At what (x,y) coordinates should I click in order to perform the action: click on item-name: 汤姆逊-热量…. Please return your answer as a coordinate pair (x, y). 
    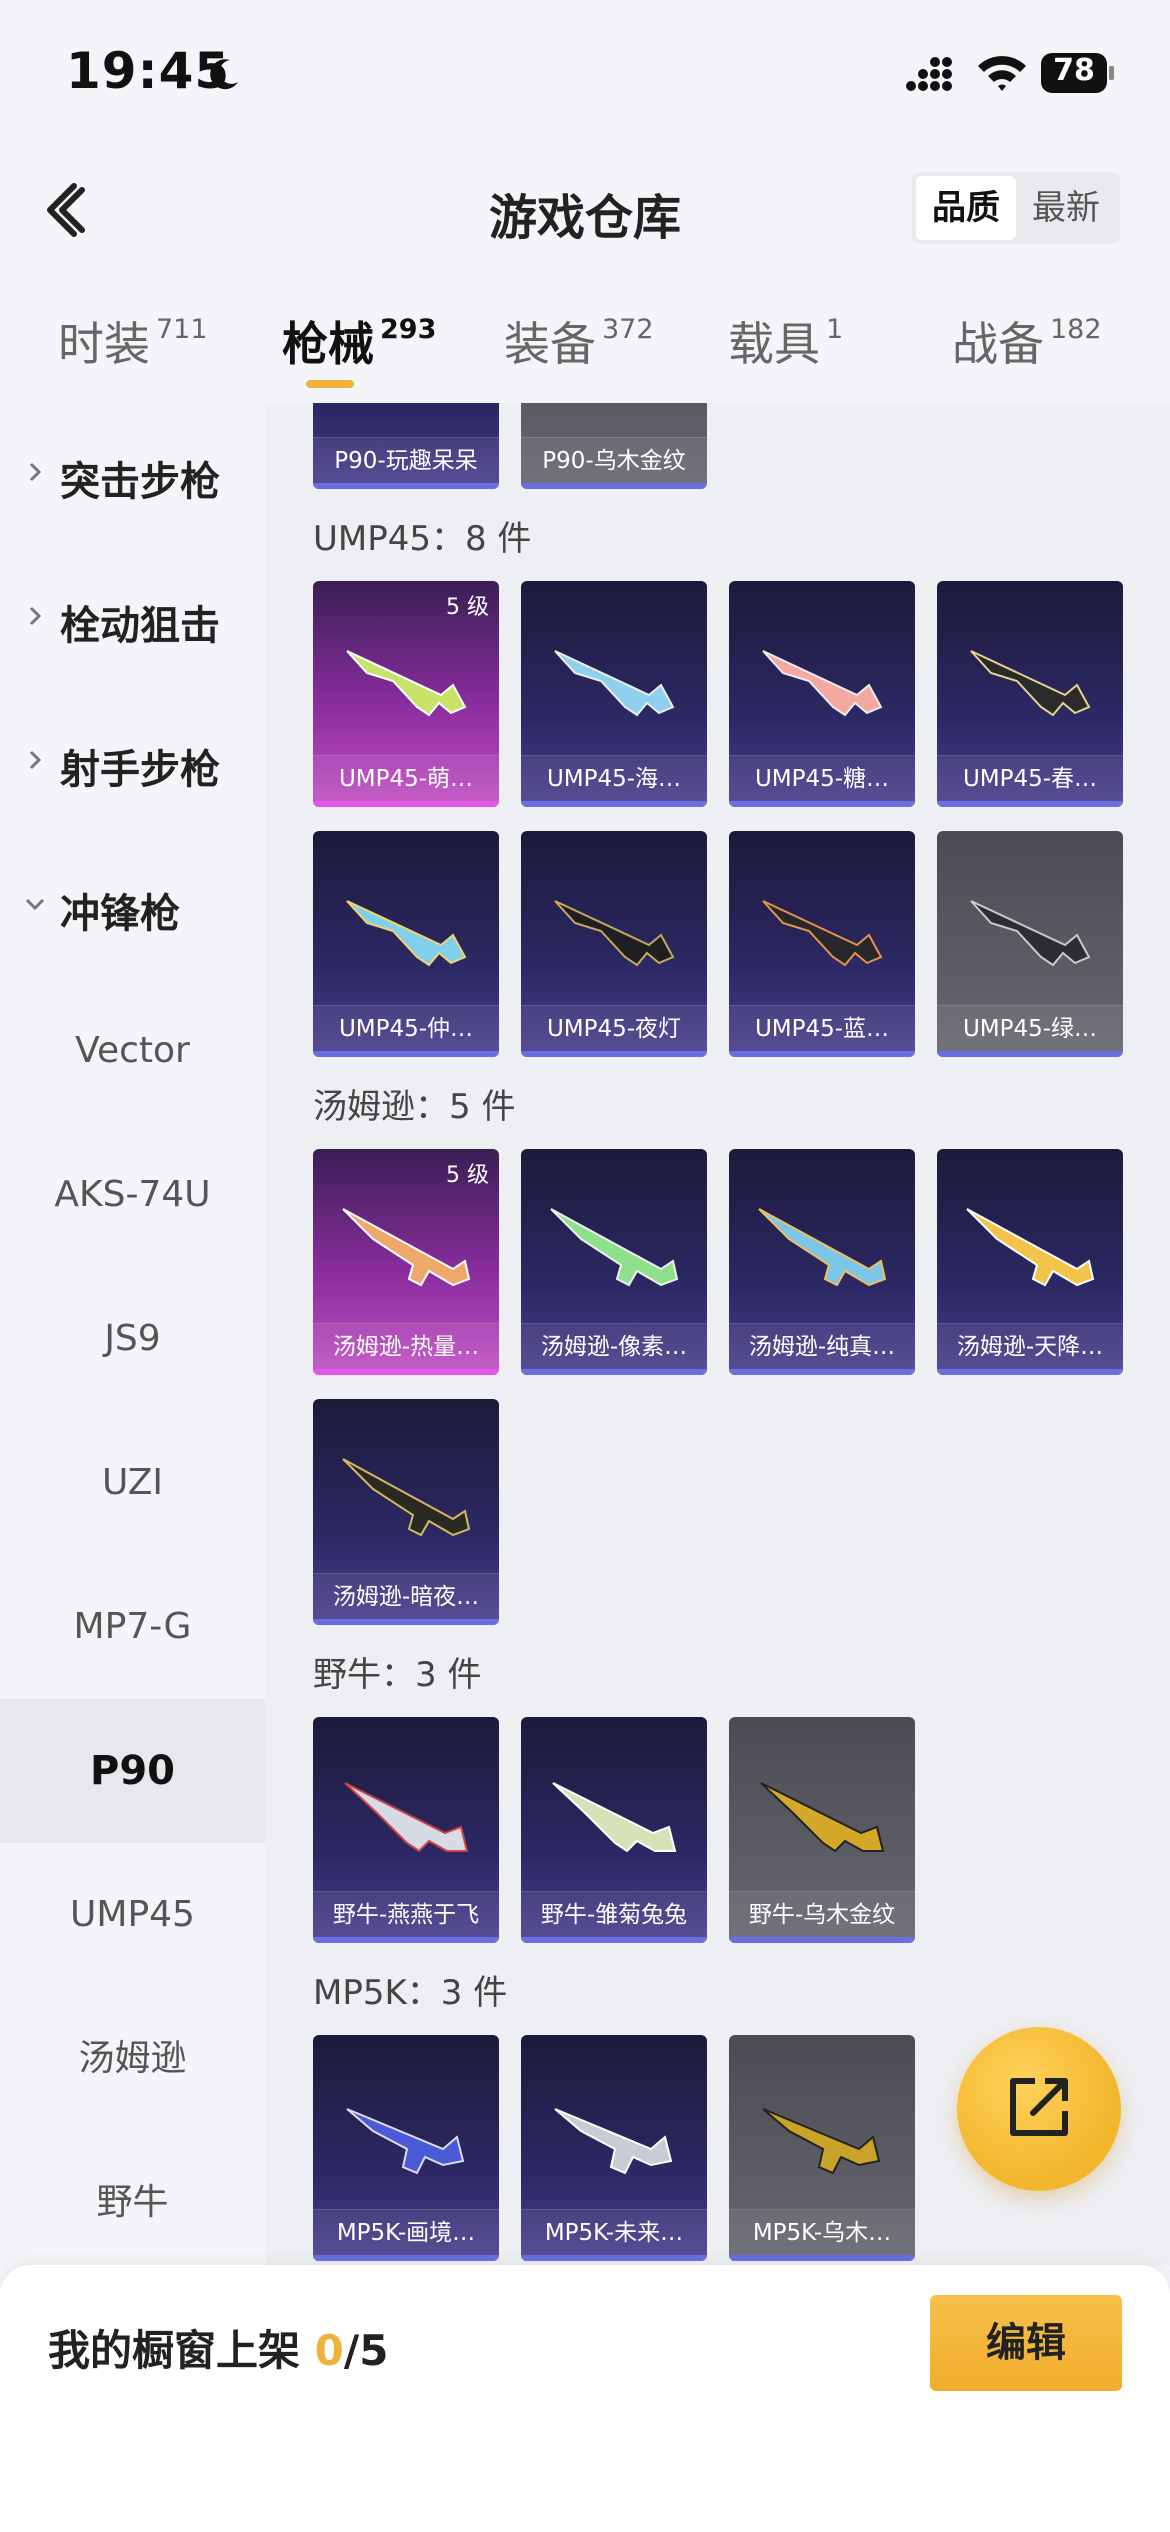
    Looking at the image, I should click on (406, 1346).